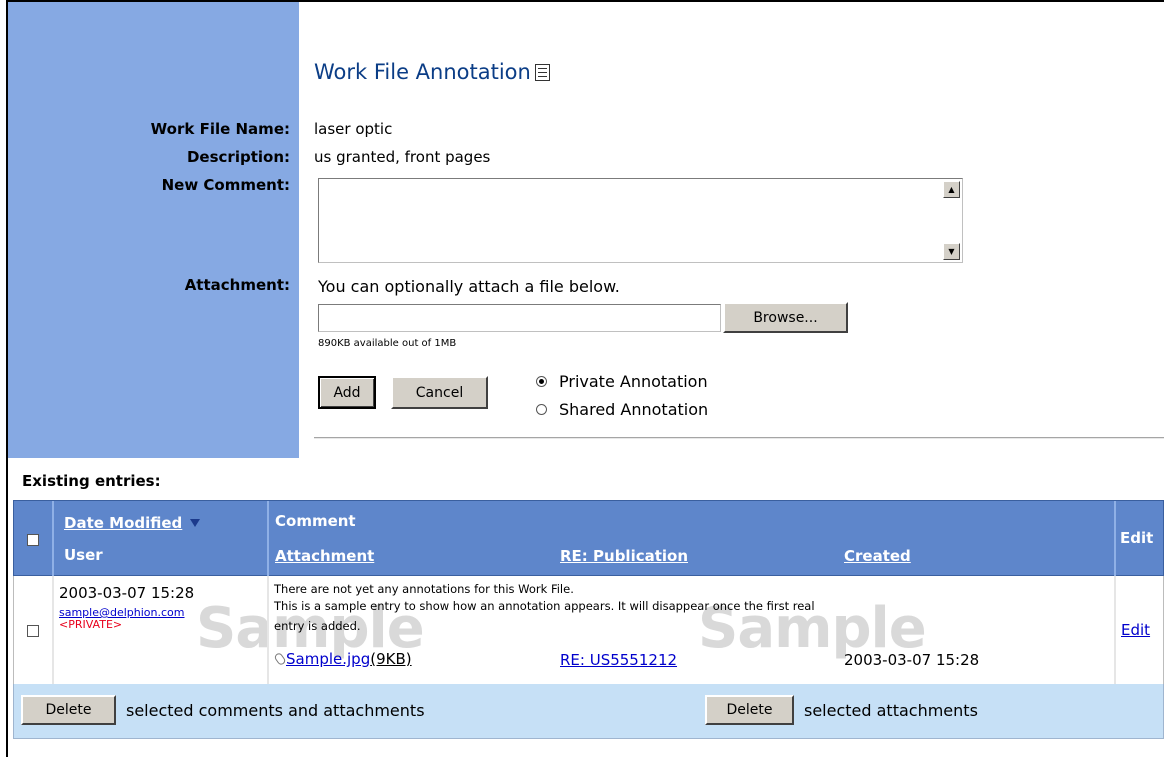 This screenshot has height=757, width=1164. What do you see at coordinates (469, 286) in the screenshot?
I see `attachment-hint: You can optionally attach a file below.` at bounding box center [469, 286].